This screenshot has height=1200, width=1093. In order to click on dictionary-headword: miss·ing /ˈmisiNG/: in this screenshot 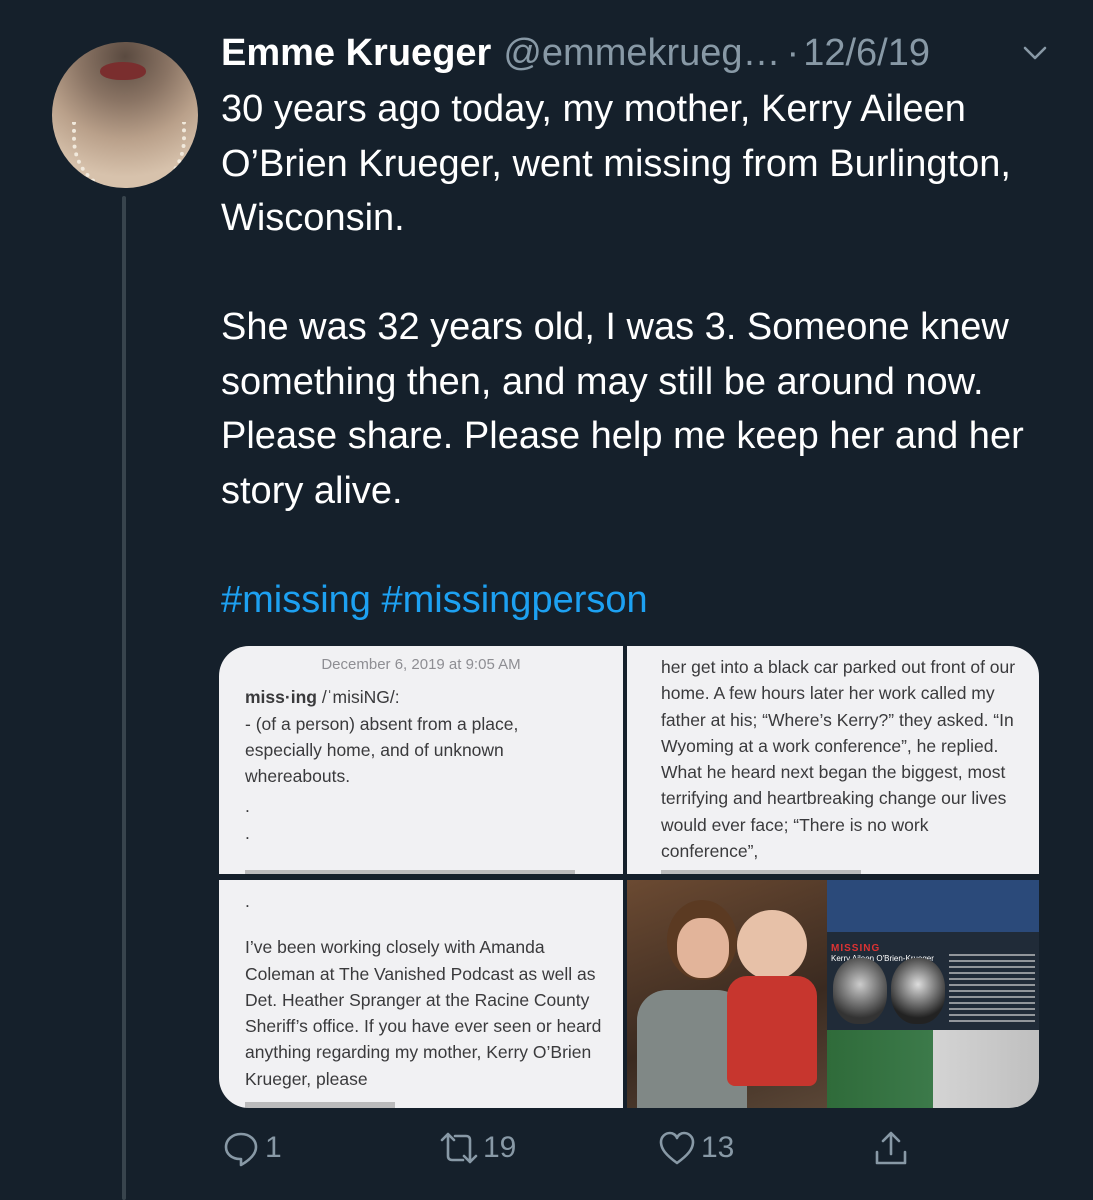, I will do `click(322, 697)`.